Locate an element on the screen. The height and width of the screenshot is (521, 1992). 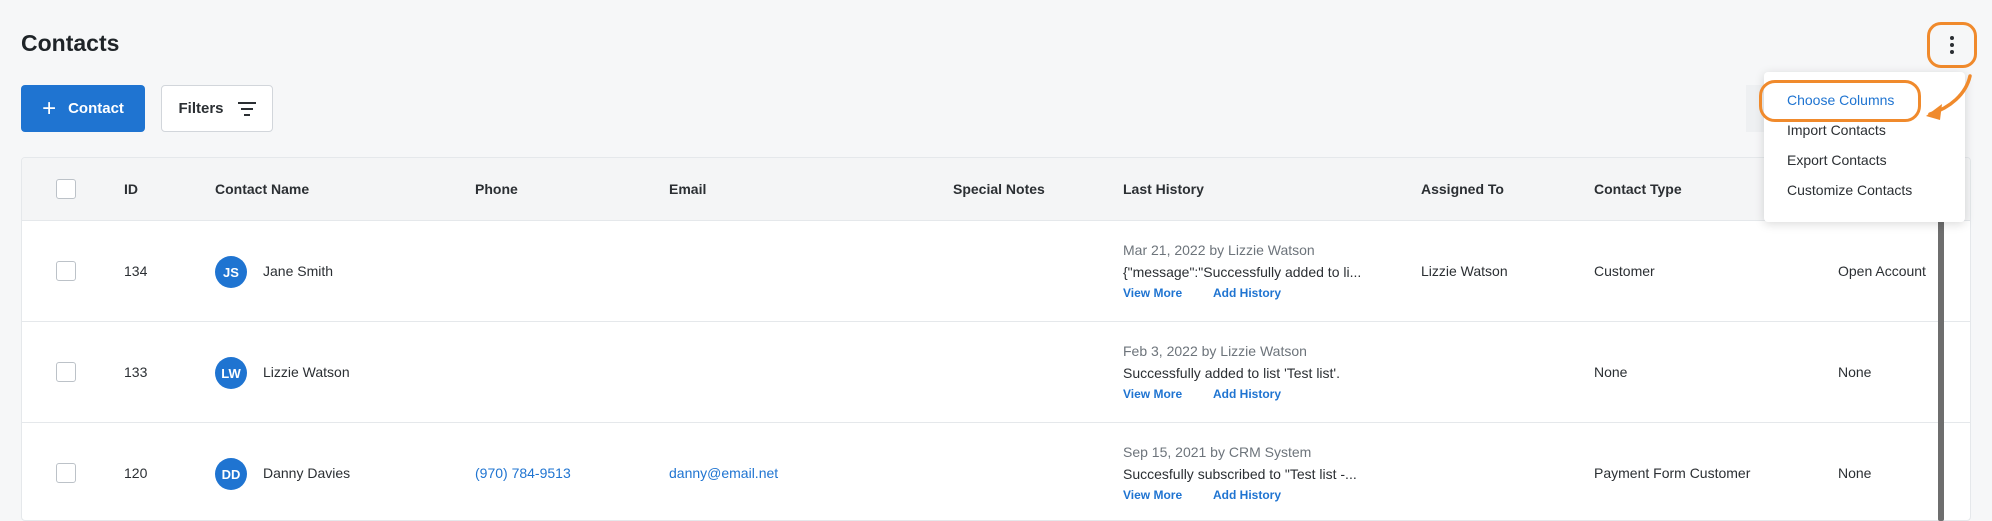
column-header-notes: Special Notes is located at coordinates (999, 189).